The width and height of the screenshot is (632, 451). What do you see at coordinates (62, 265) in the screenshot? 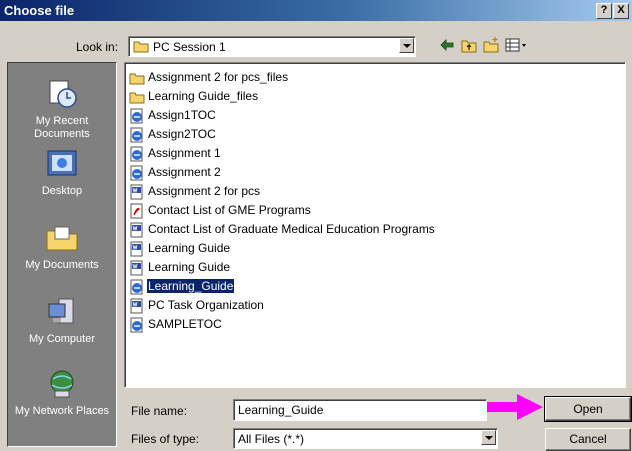
I see `place-label: My Documents` at bounding box center [62, 265].